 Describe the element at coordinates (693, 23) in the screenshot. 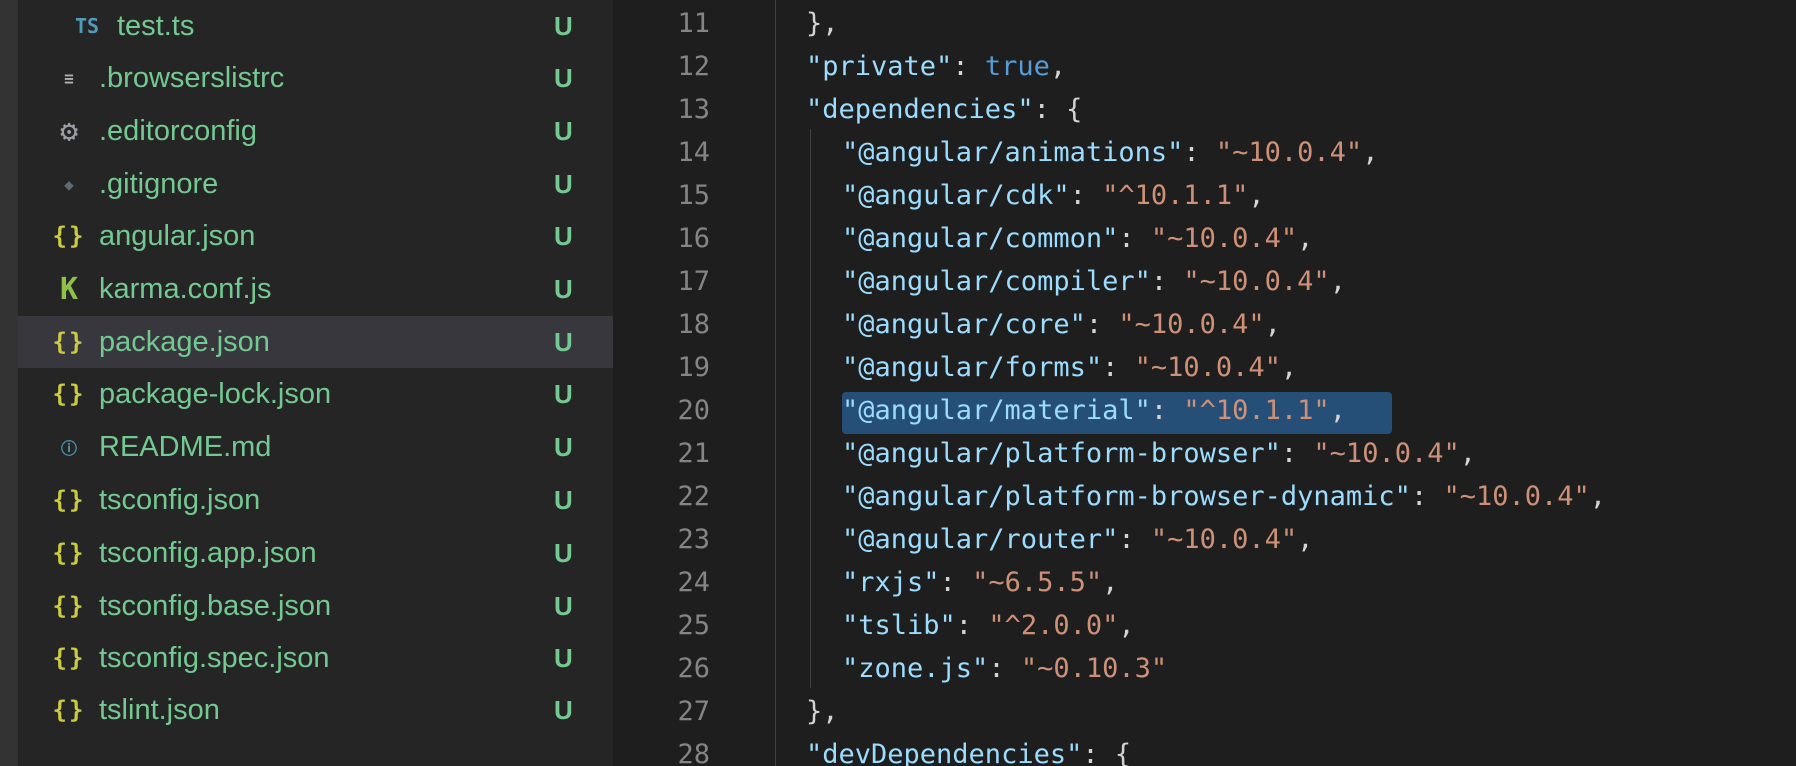

I see `line-number: 11` at that location.